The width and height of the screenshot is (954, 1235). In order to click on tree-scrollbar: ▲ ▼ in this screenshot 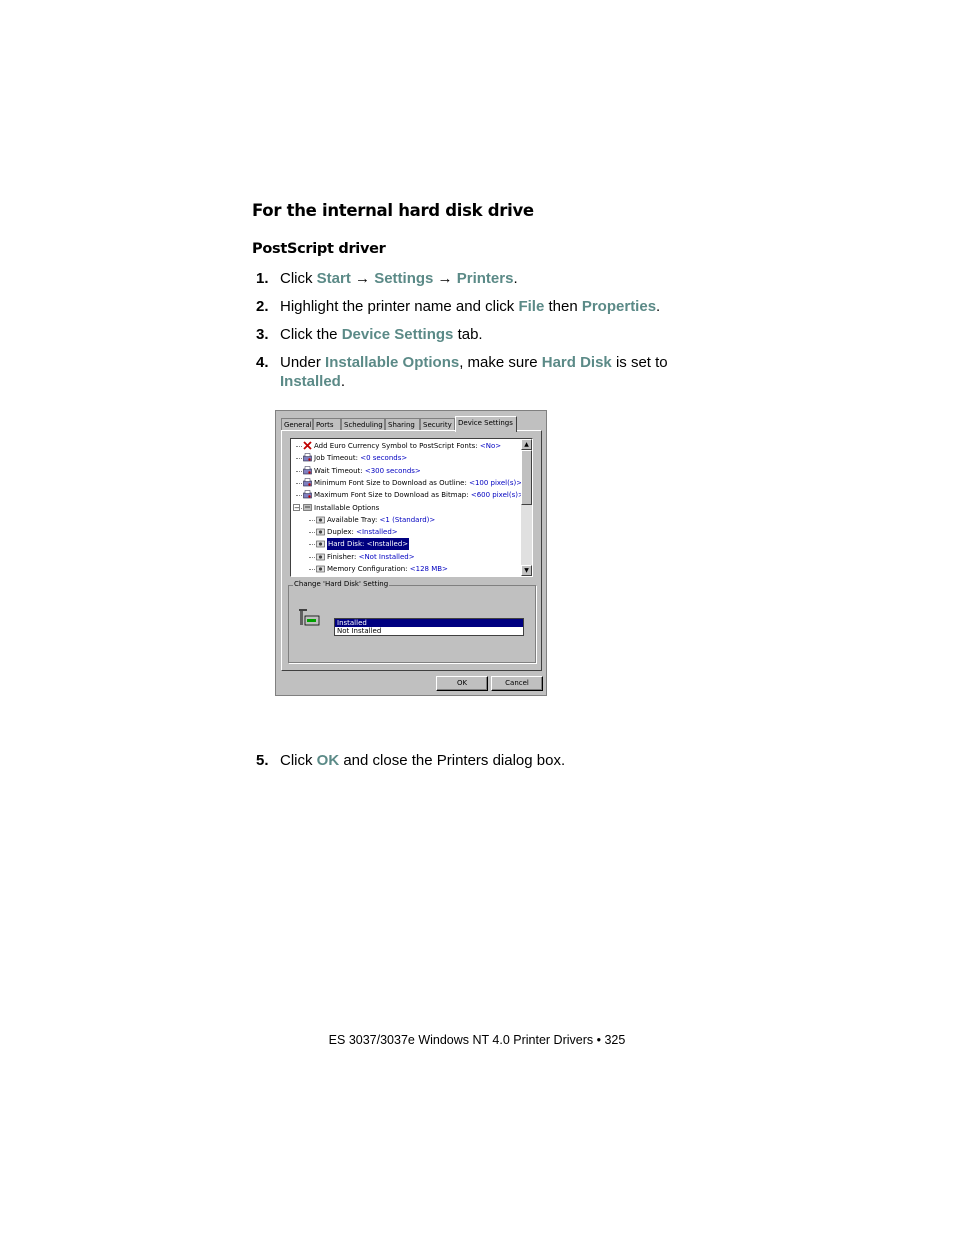, I will do `click(526, 507)`.